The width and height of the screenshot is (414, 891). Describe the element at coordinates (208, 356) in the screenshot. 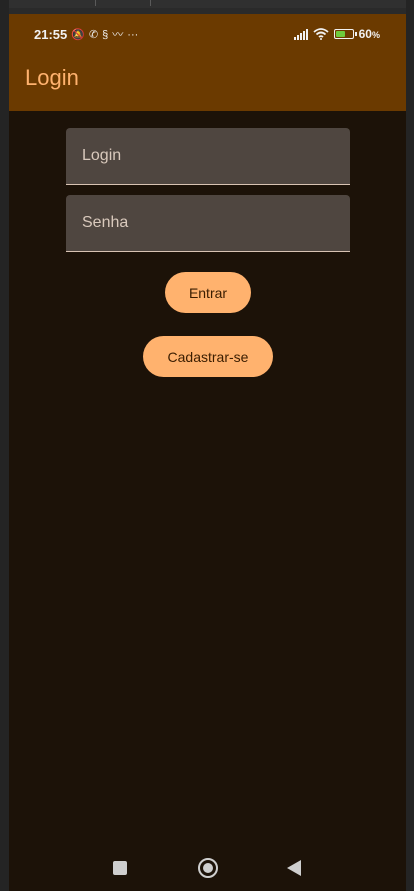

I see `register-button: Cadastrar-se` at that location.